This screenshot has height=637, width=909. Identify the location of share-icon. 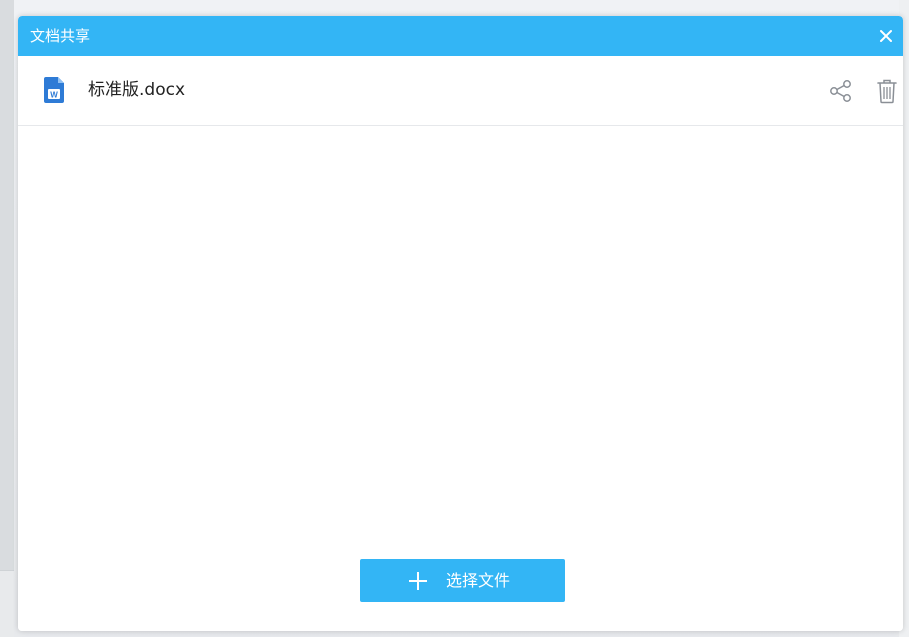
(840, 91).